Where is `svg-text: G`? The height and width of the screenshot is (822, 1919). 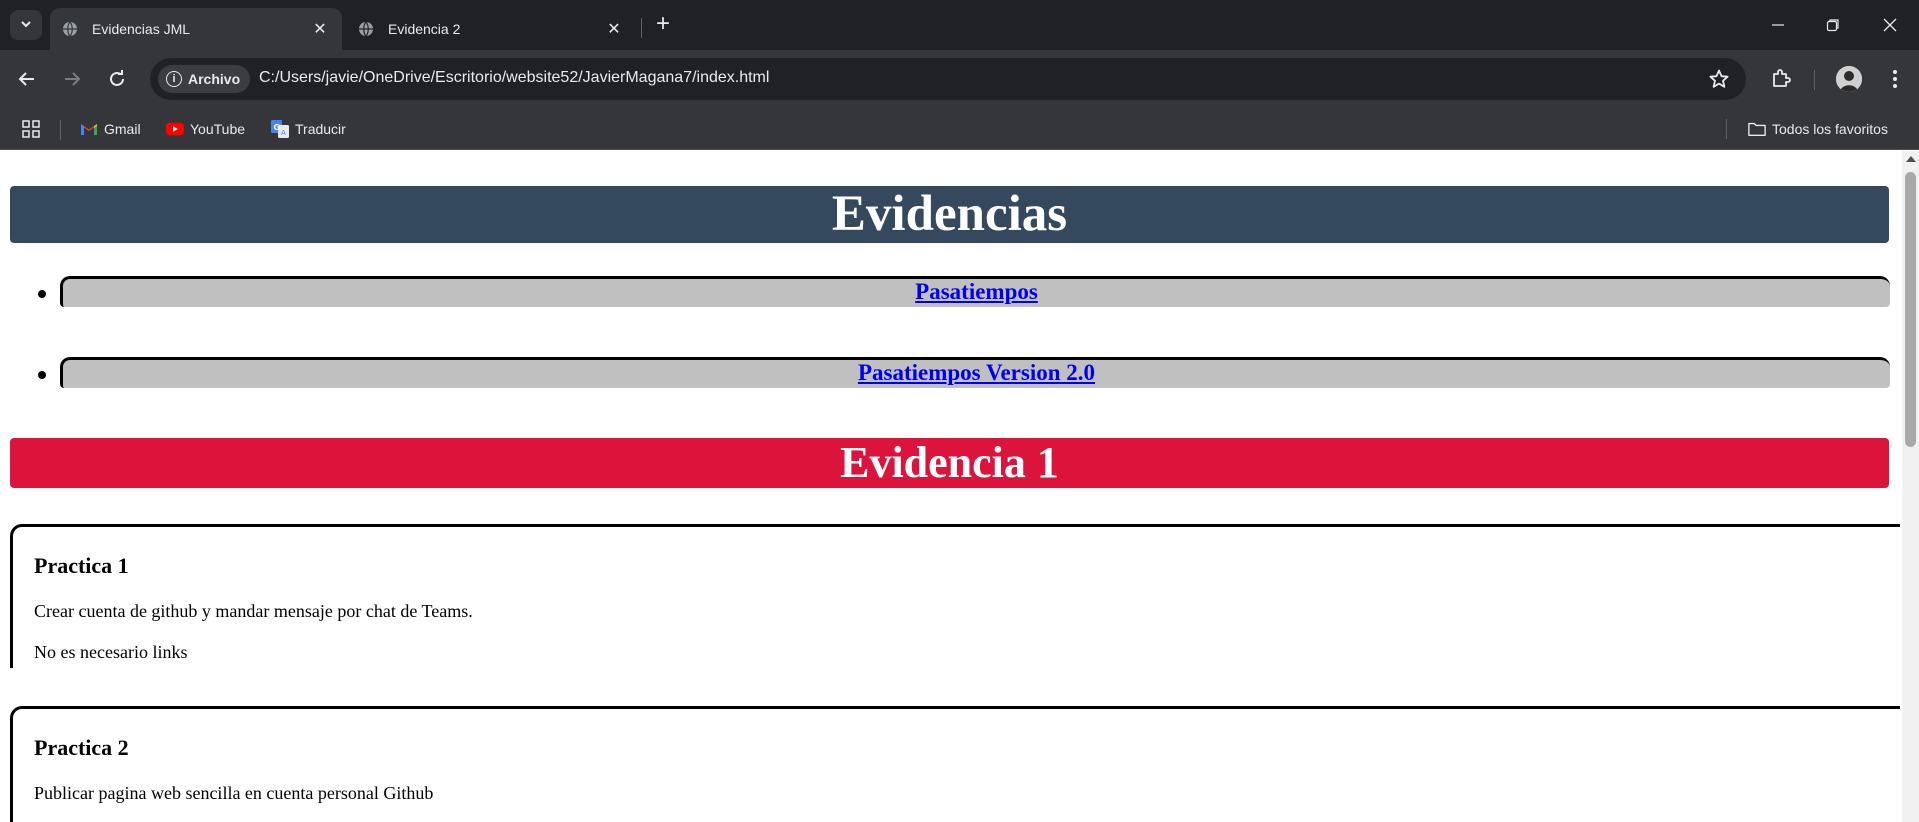
svg-text: G is located at coordinates (277, 127).